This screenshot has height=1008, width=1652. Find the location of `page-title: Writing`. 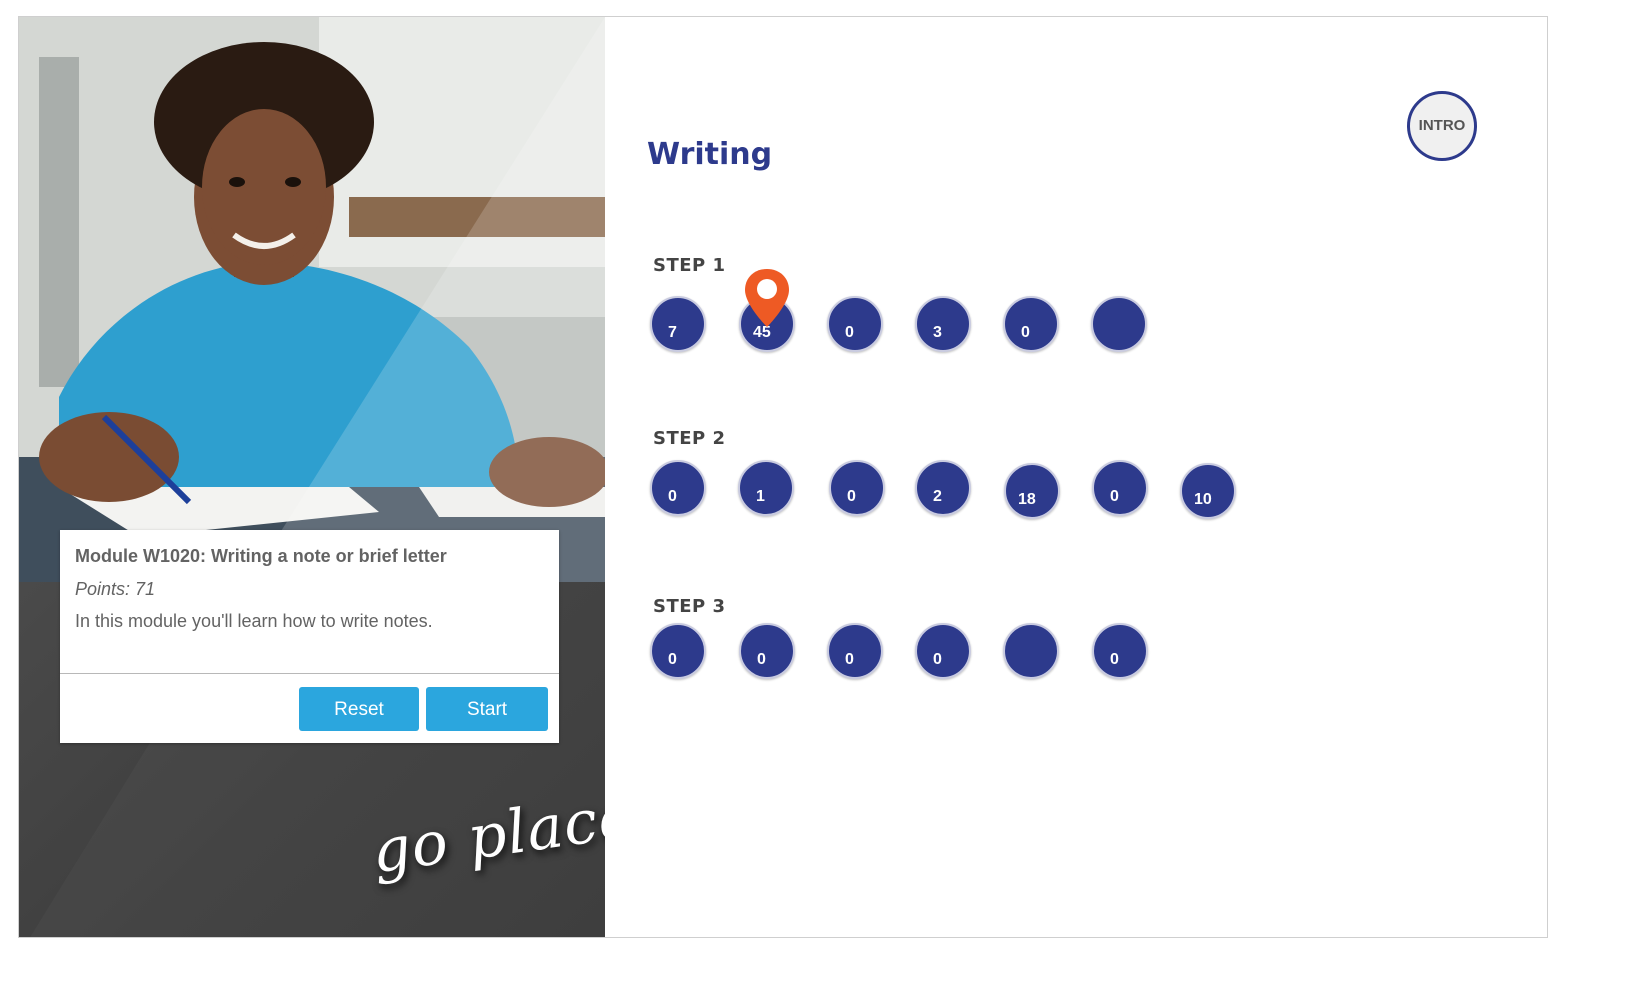

page-title: Writing is located at coordinates (710, 154).